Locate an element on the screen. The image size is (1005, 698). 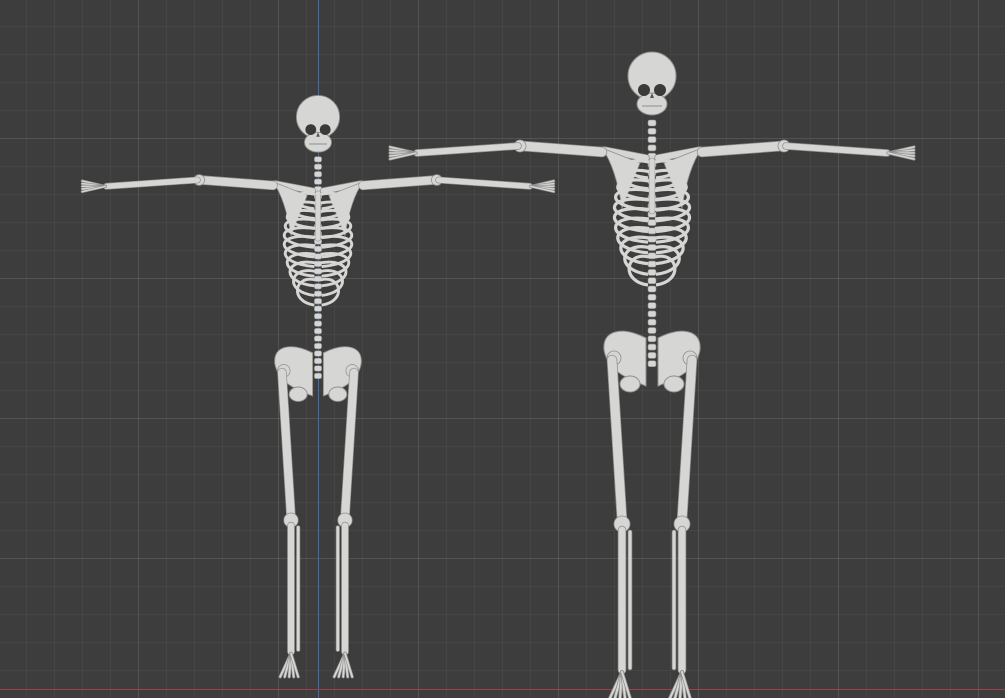
eye-socket-right is located at coordinates (660, 90).